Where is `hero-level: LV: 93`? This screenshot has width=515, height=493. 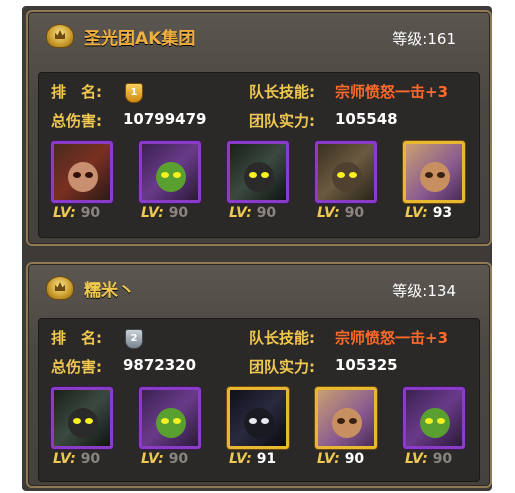 hero-level: LV: 93 is located at coordinates (428, 213).